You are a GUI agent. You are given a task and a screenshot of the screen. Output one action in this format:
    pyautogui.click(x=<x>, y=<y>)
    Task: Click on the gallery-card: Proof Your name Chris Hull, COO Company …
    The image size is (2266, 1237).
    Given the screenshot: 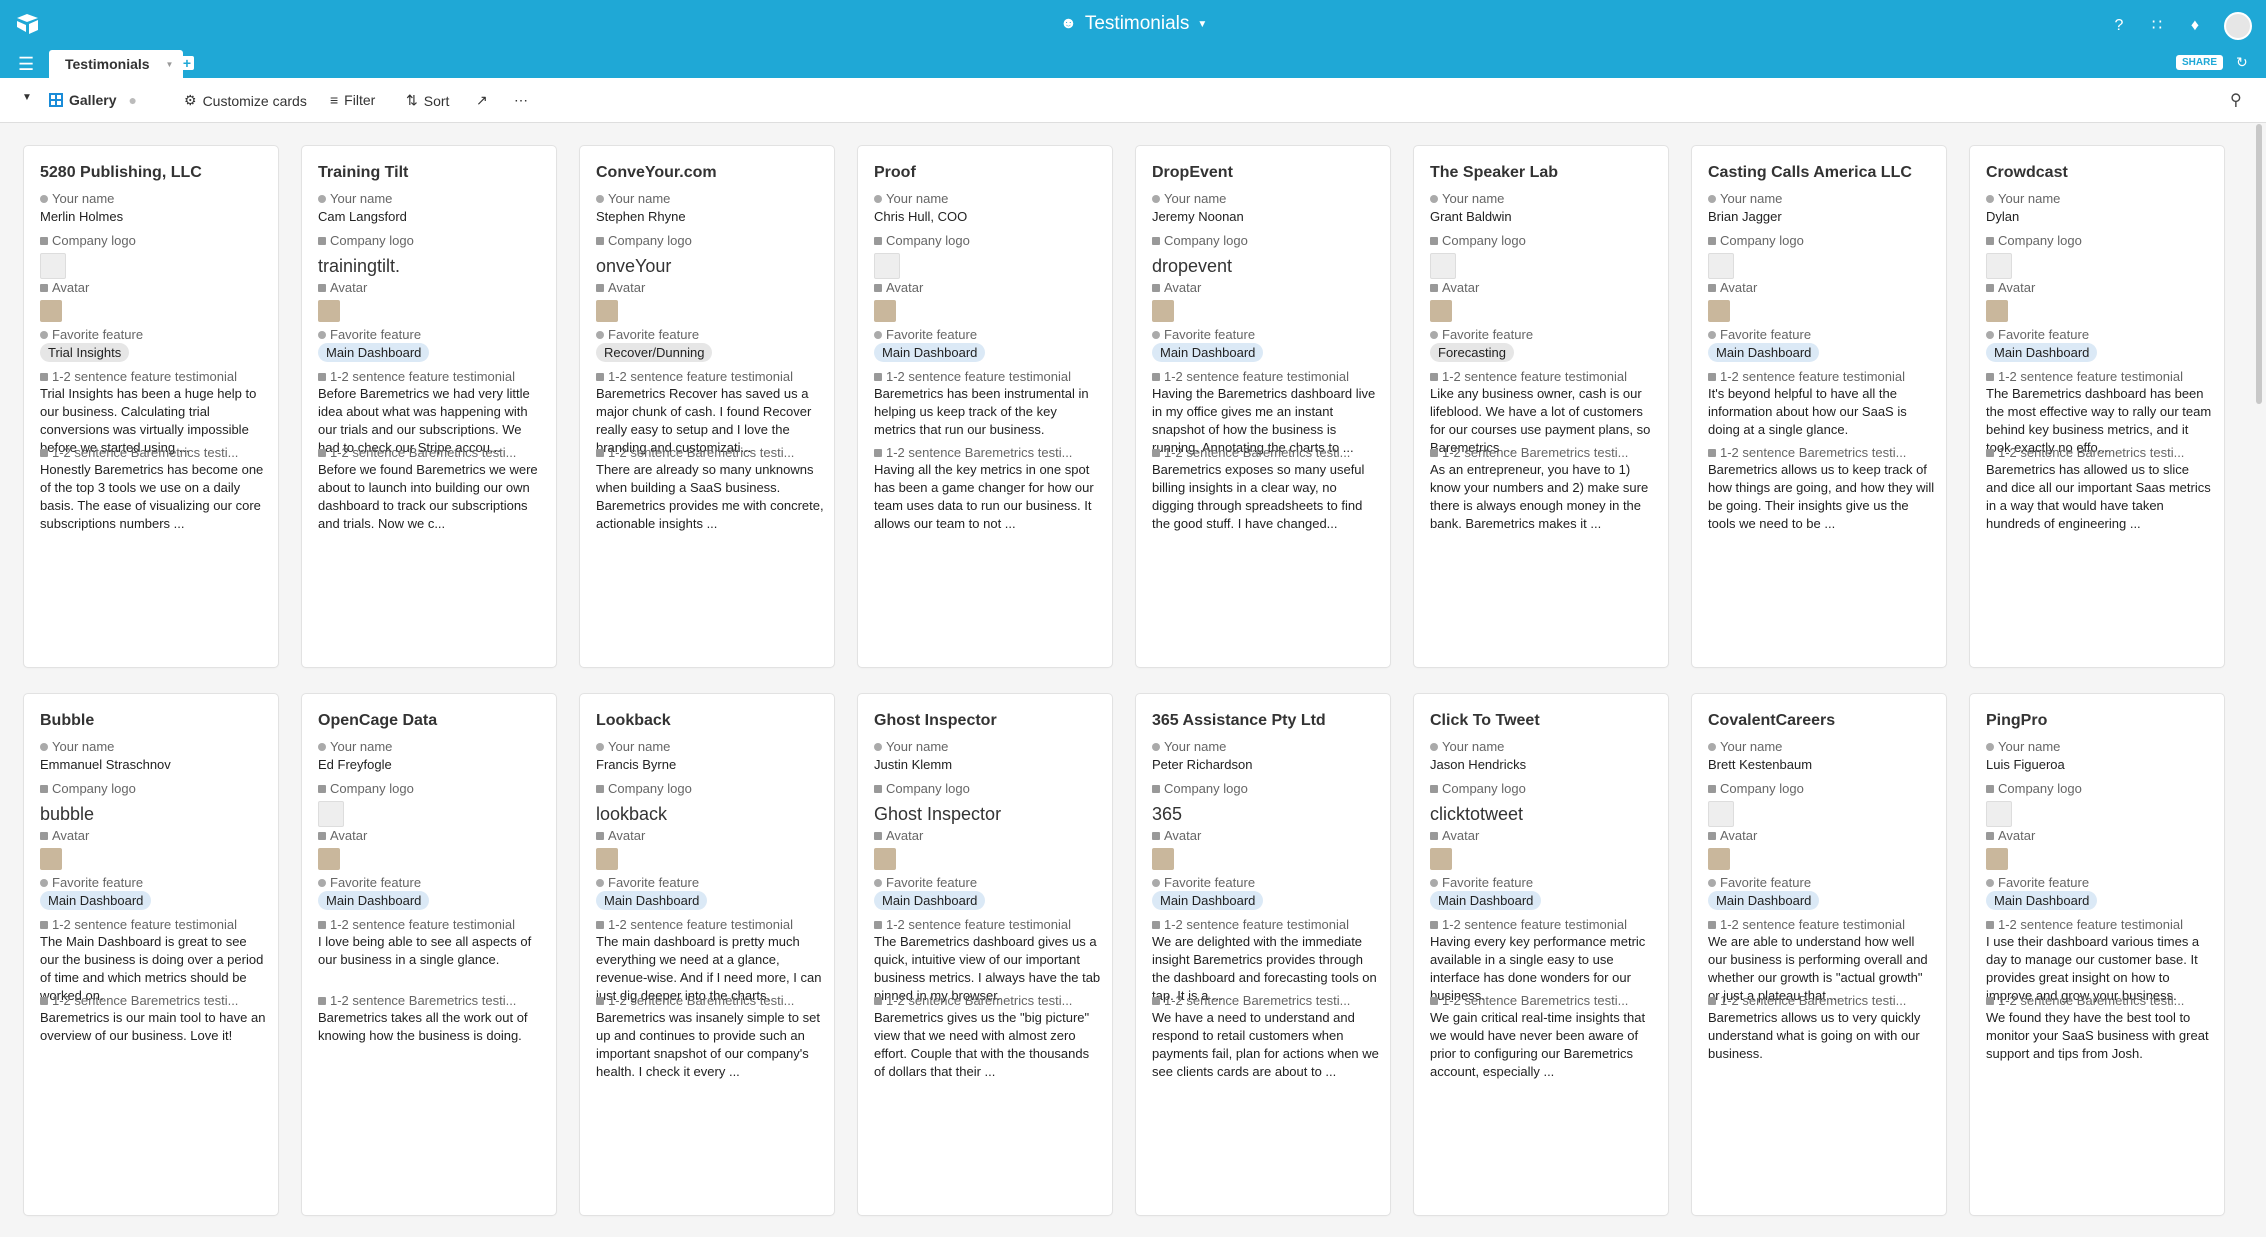 What is the action you would take?
    pyautogui.click(x=985, y=406)
    